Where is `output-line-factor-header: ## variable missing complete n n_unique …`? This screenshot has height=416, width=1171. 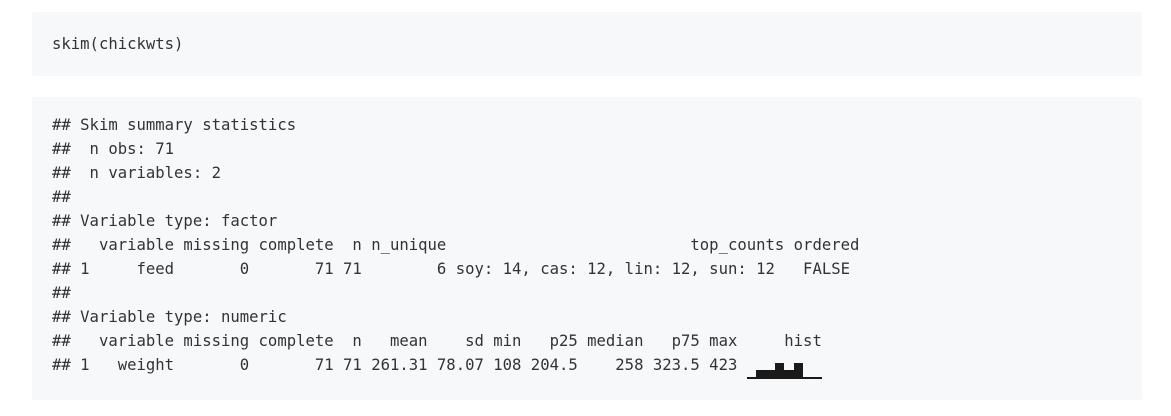
output-line-factor-header: ## variable missing complete n n_unique … is located at coordinates (456, 245).